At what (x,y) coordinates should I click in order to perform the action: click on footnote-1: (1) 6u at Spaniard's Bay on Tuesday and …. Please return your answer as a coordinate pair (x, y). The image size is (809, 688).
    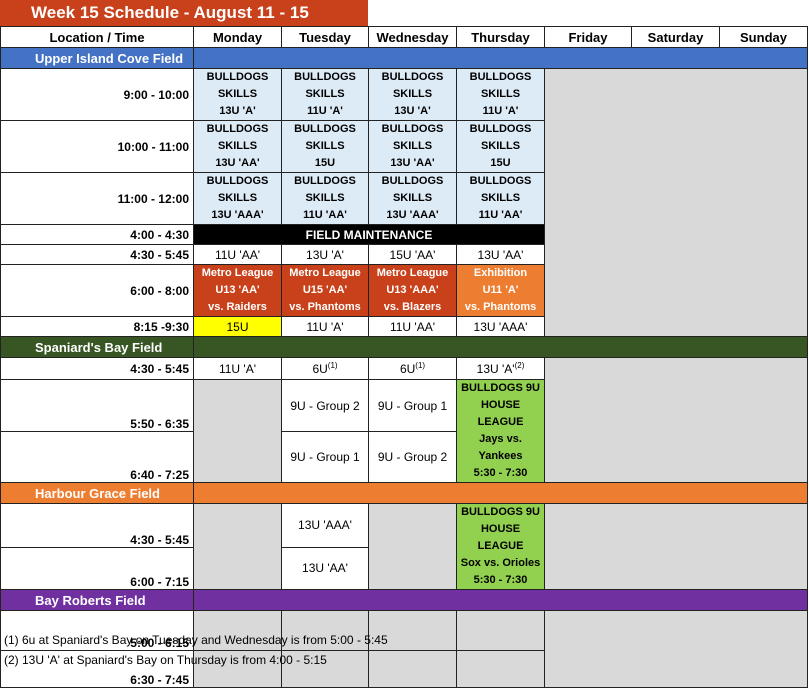
    Looking at the image, I should click on (196, 640).